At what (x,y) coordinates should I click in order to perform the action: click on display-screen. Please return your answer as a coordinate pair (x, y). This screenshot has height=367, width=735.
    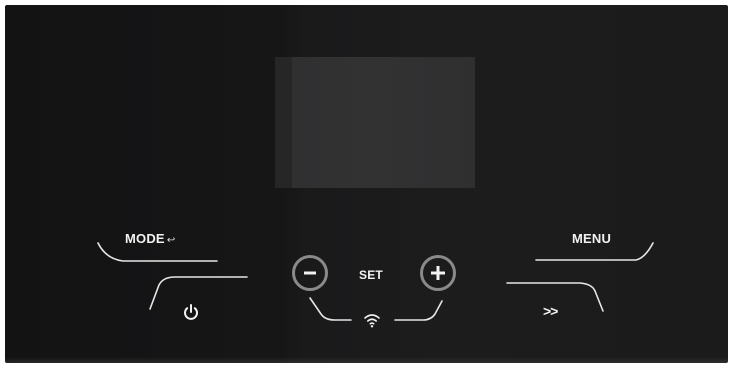
    Looking at the image, I should click on (375, 122).